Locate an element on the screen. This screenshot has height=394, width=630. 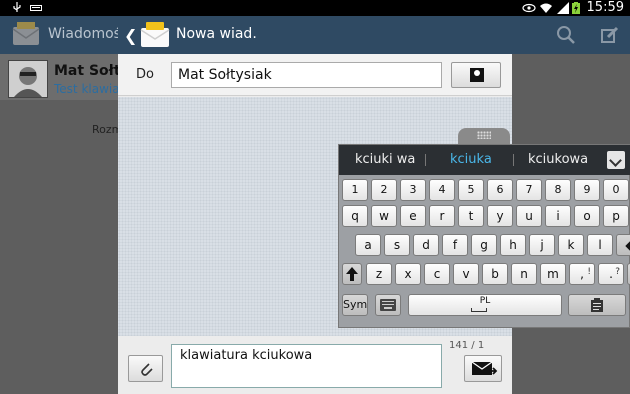
key-4: 4 is located at coordinates (442, 190).